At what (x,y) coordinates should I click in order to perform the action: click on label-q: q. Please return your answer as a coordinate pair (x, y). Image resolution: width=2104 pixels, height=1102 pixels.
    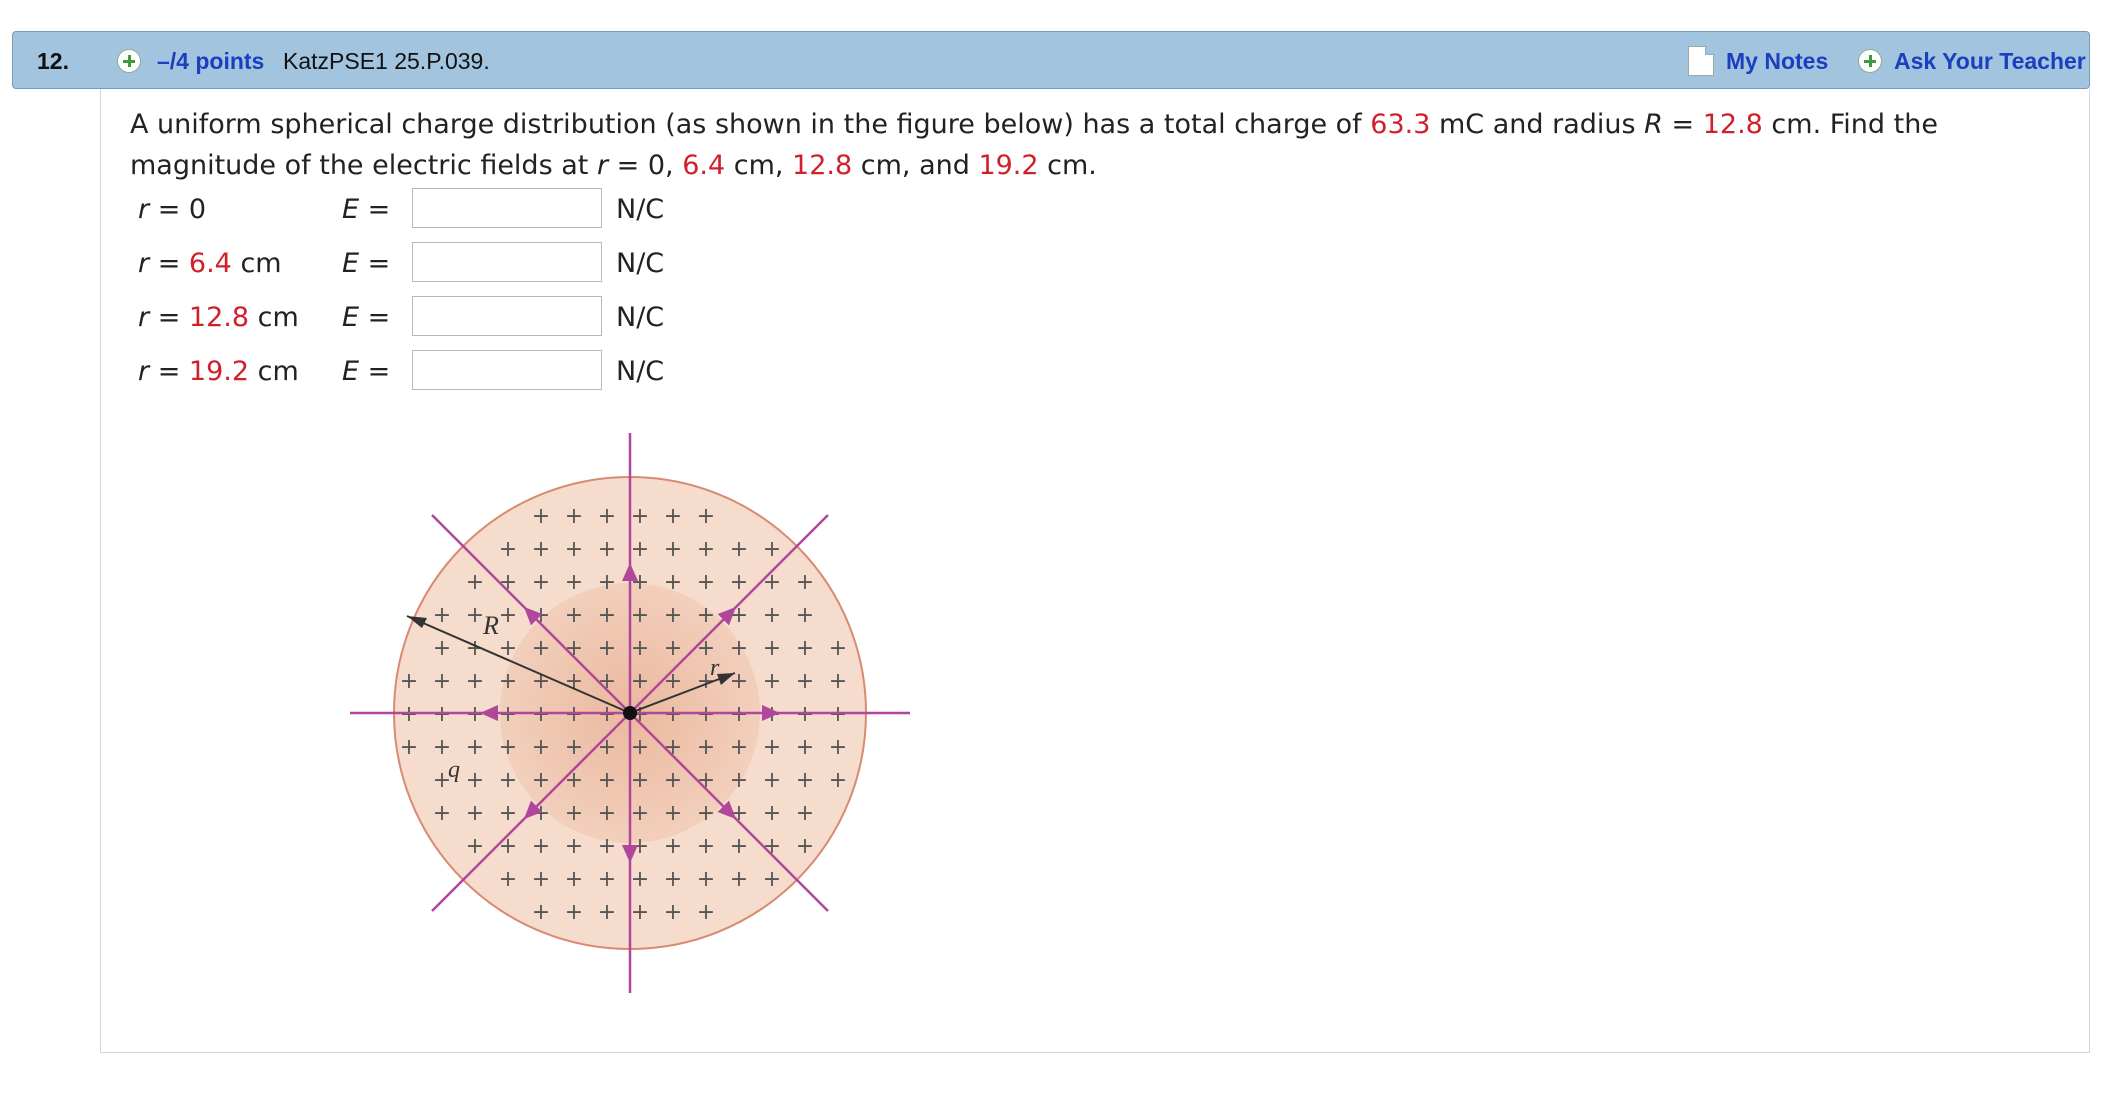
    Looking at the image, I should click on (454, 770).